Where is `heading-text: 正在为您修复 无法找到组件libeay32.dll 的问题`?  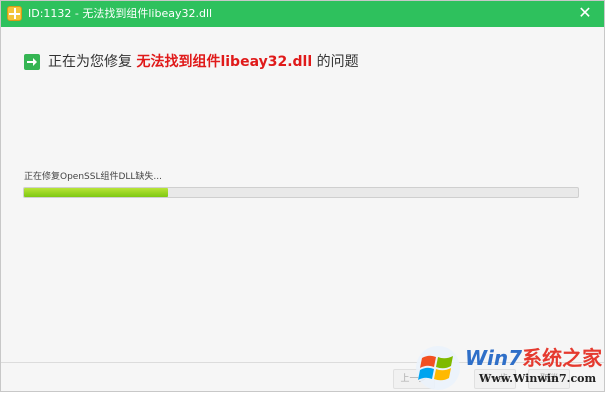 heading-text: 正在为您修复 无法找到组件libeay32.dll 的问题 is located at coordinates (203, 62).